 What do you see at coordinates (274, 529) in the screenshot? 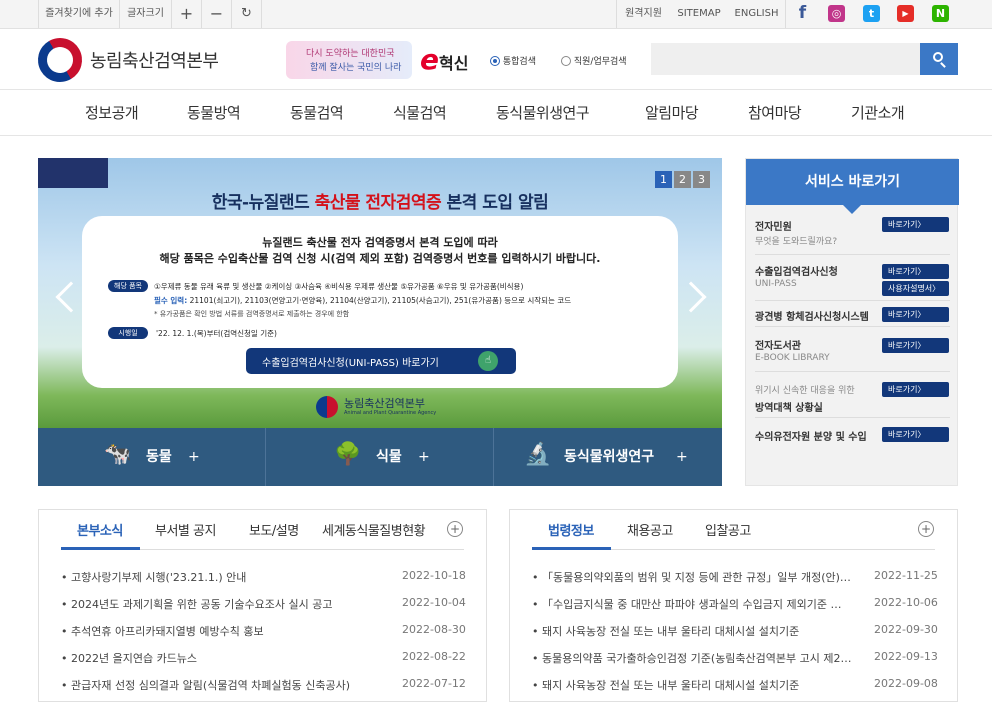
I see `tab-press: 보도/설명` at bounding box center [274, 529].